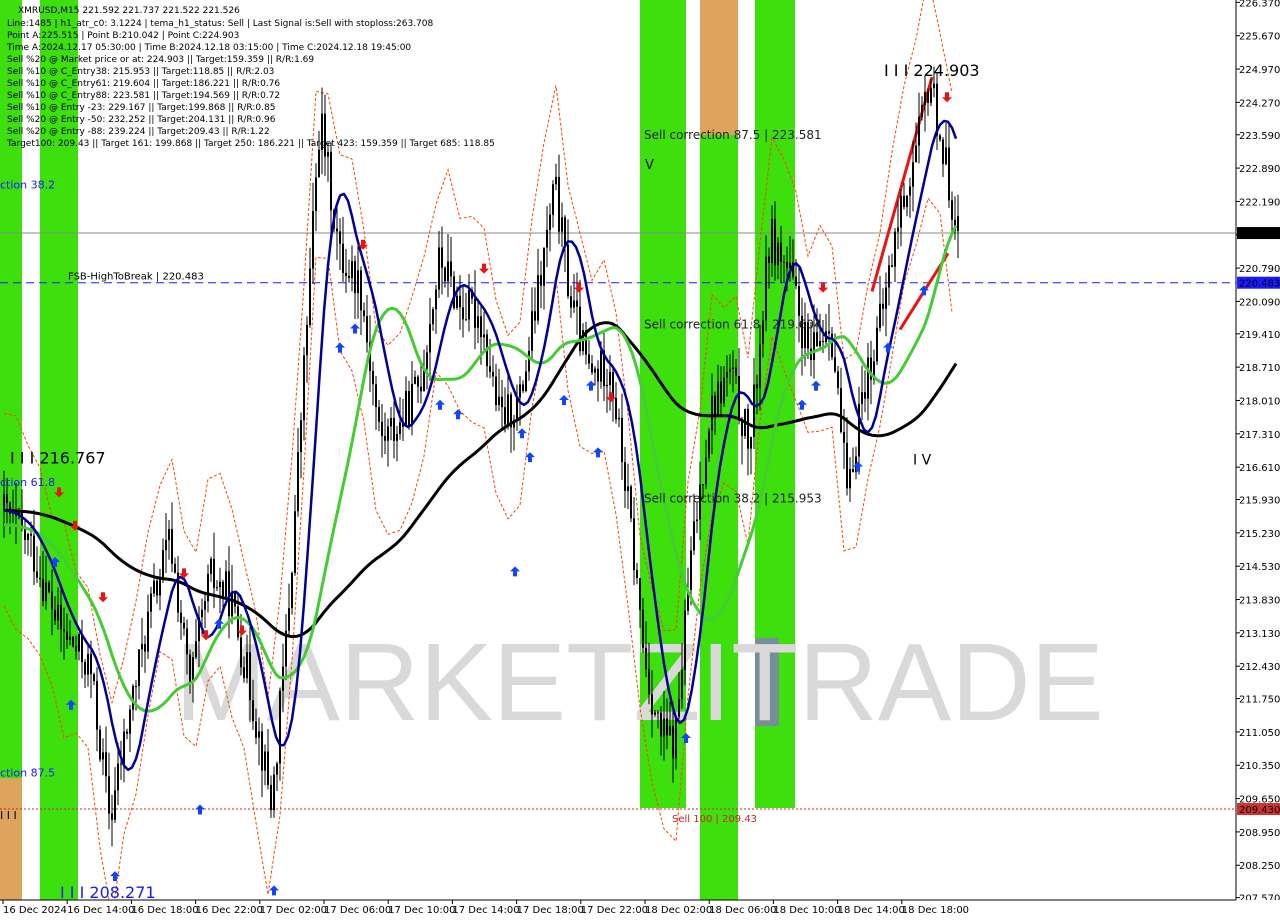  What do you see at coordinates (27, 184) in the screenshot?
I see `annotation-label: ction 38.2` at bounding box center [27, 184].